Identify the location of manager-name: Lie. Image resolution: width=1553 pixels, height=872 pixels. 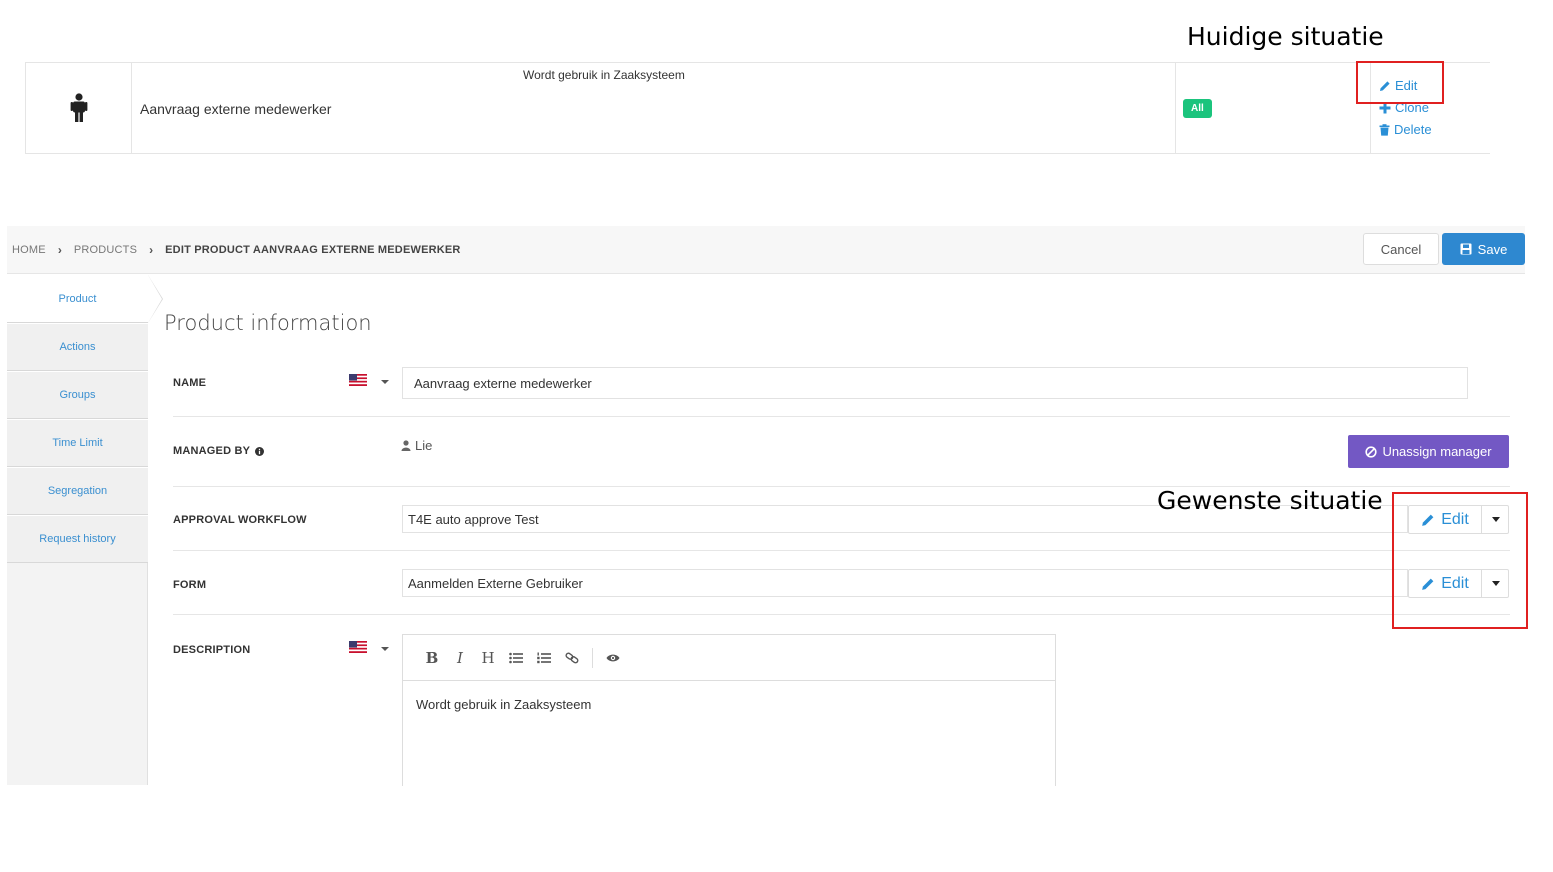
(424, 445).